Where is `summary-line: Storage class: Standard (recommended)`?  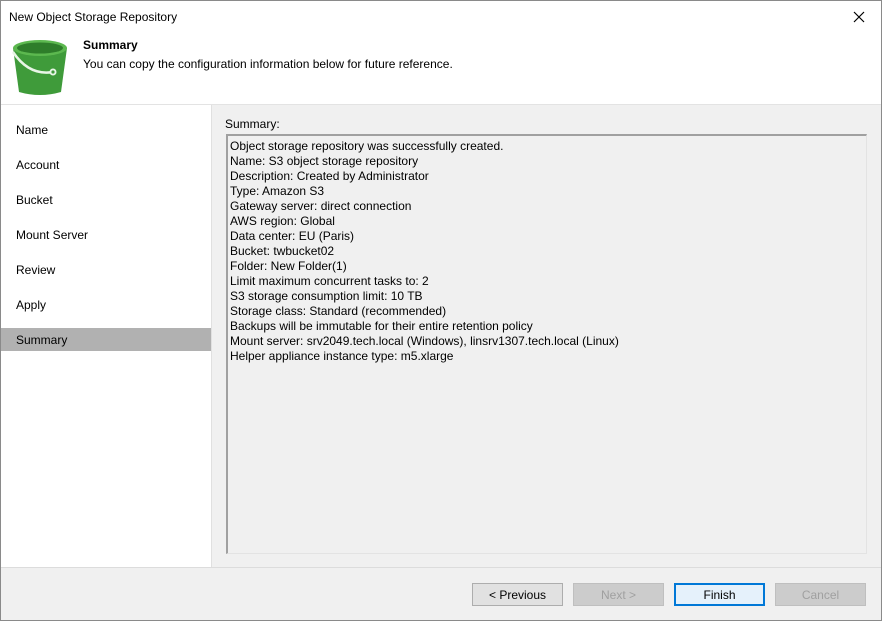 summary-line: Storage class: Standard (recommended) is located at coordinates (338, 311).